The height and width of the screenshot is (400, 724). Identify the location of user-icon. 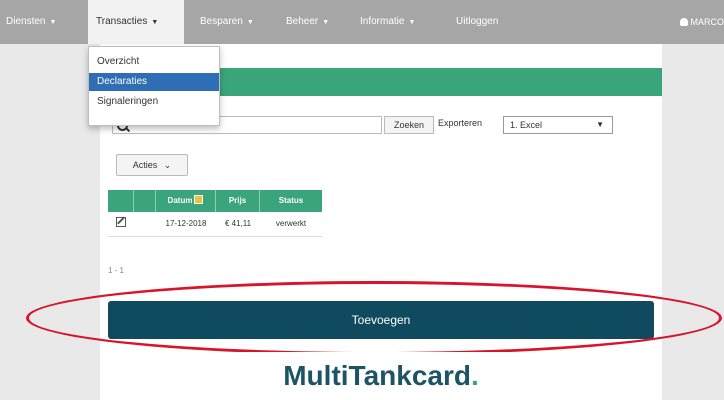
(683, 22).